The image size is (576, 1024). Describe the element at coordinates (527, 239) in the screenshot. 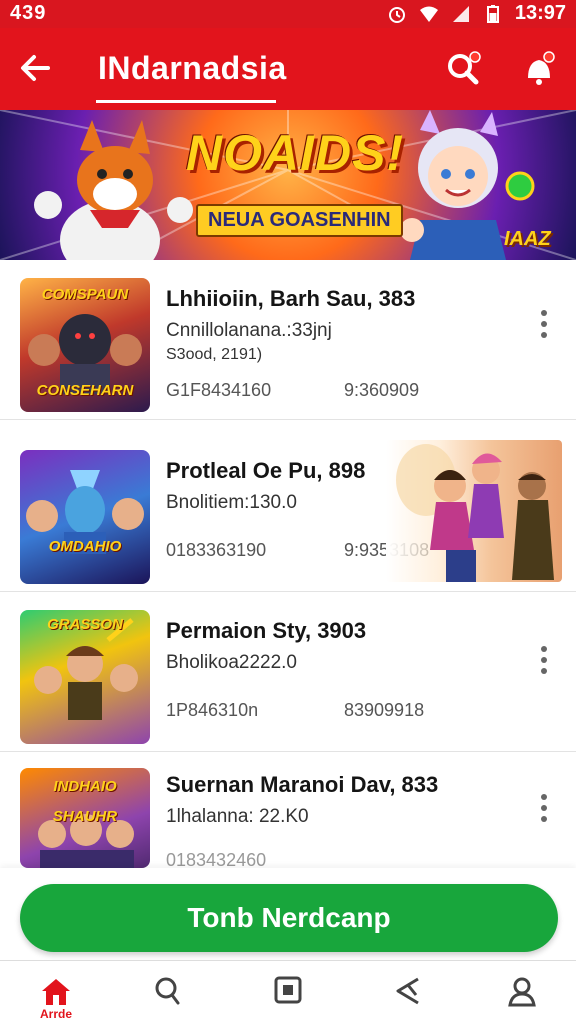

I see `banner-corner-tag: IAAZ` at that location.